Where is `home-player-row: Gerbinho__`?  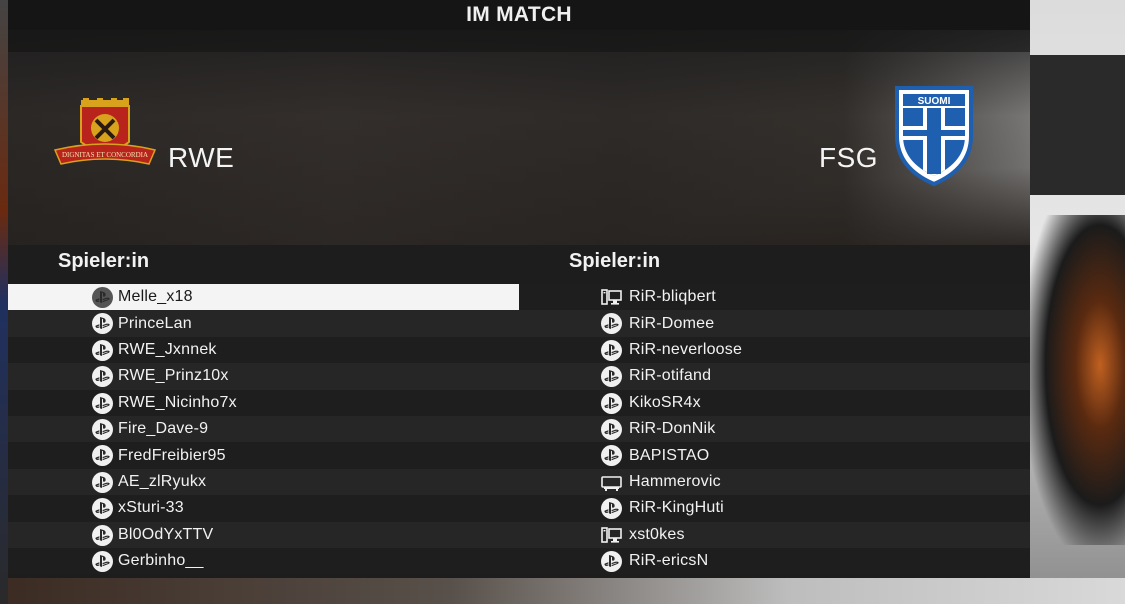
home-player-row: Gerbinho__ is located at coordinates (263, 561).